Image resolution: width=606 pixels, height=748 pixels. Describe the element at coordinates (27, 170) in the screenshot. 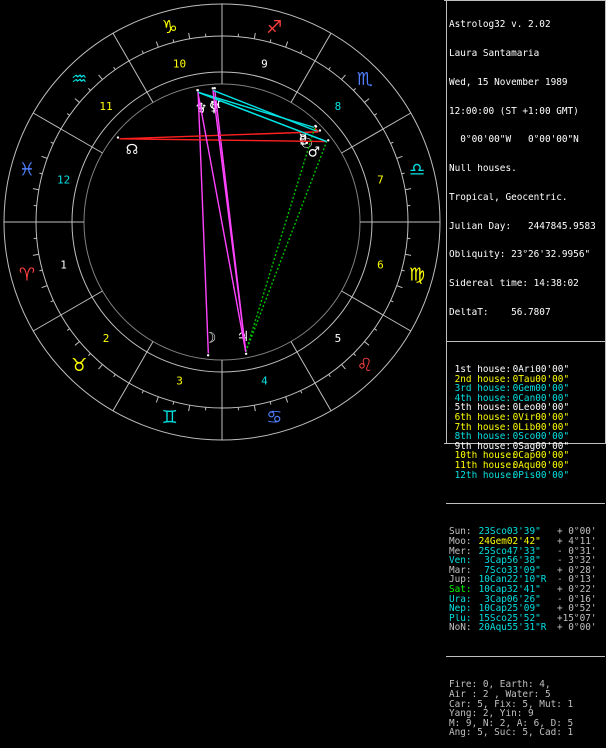

I see `zodiac-sign-glyph: ♓` at that location.